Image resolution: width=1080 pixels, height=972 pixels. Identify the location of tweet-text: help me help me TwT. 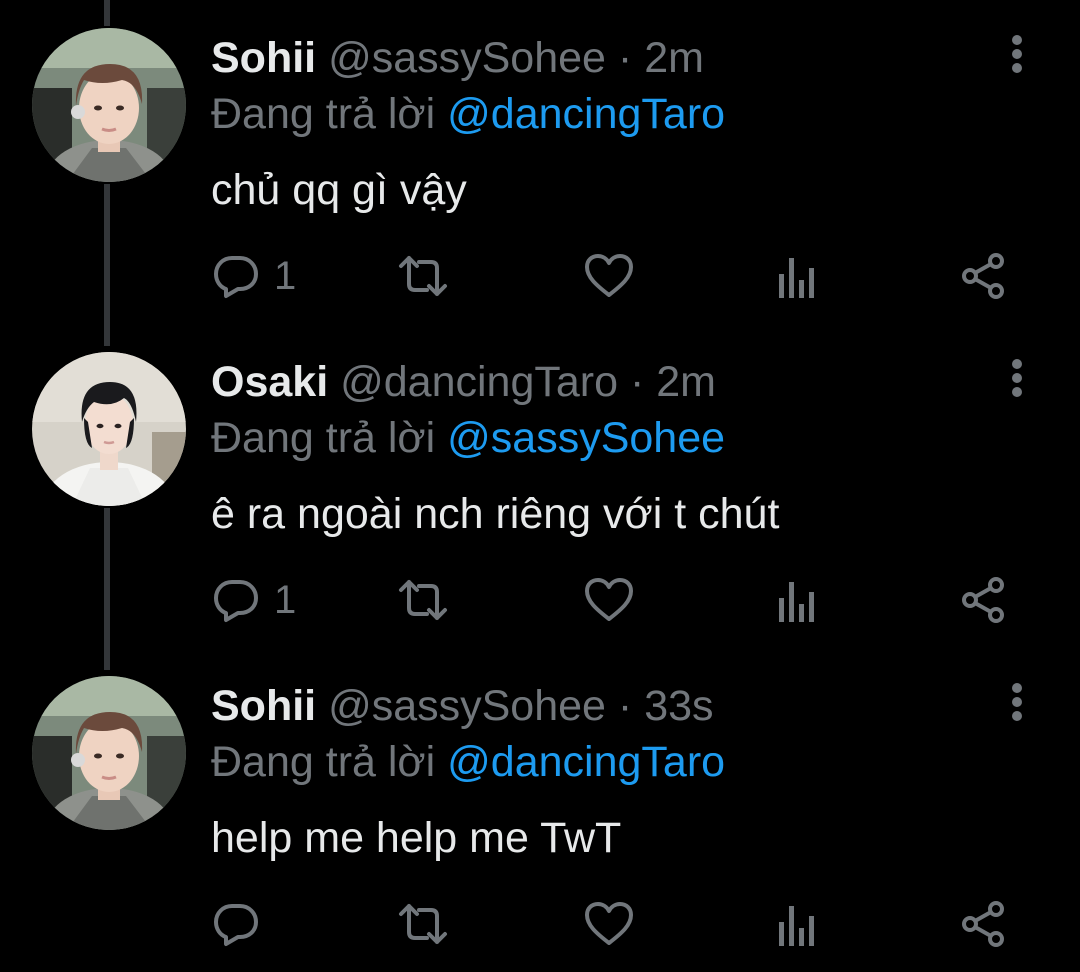
(416, 838).